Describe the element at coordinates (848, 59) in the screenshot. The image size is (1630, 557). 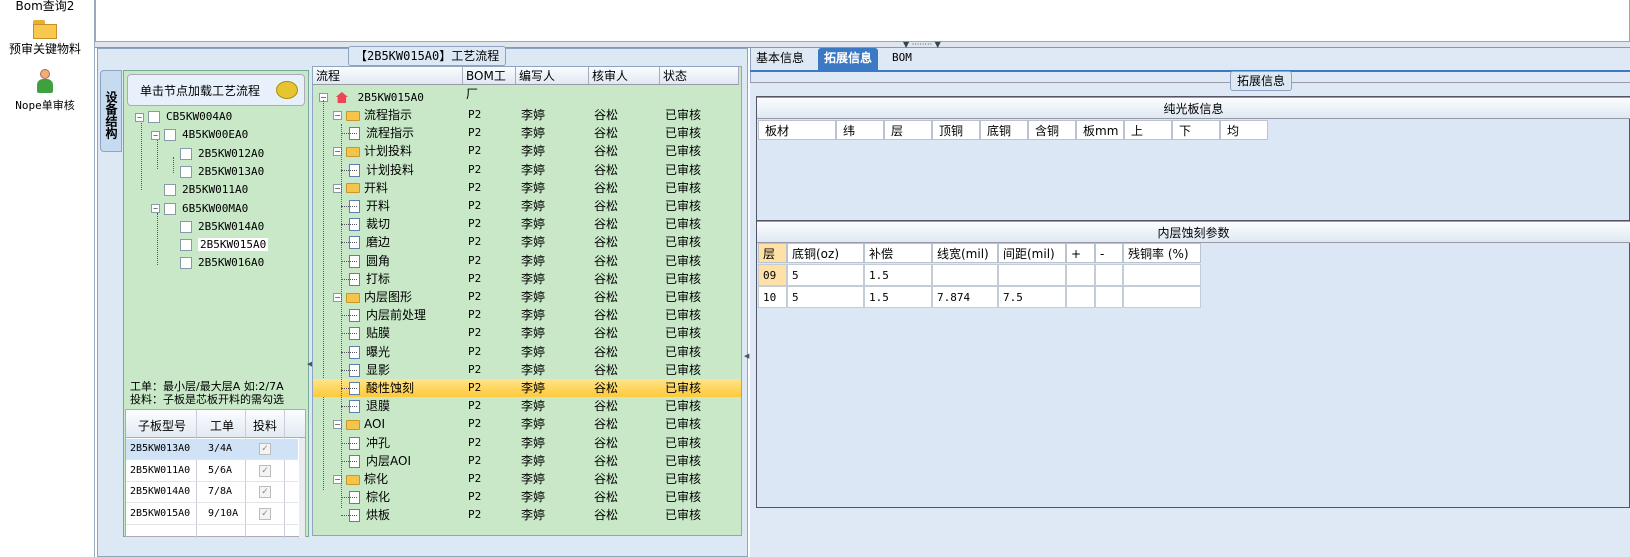
I see `tab-extended-info: 拓展信息` at that location.